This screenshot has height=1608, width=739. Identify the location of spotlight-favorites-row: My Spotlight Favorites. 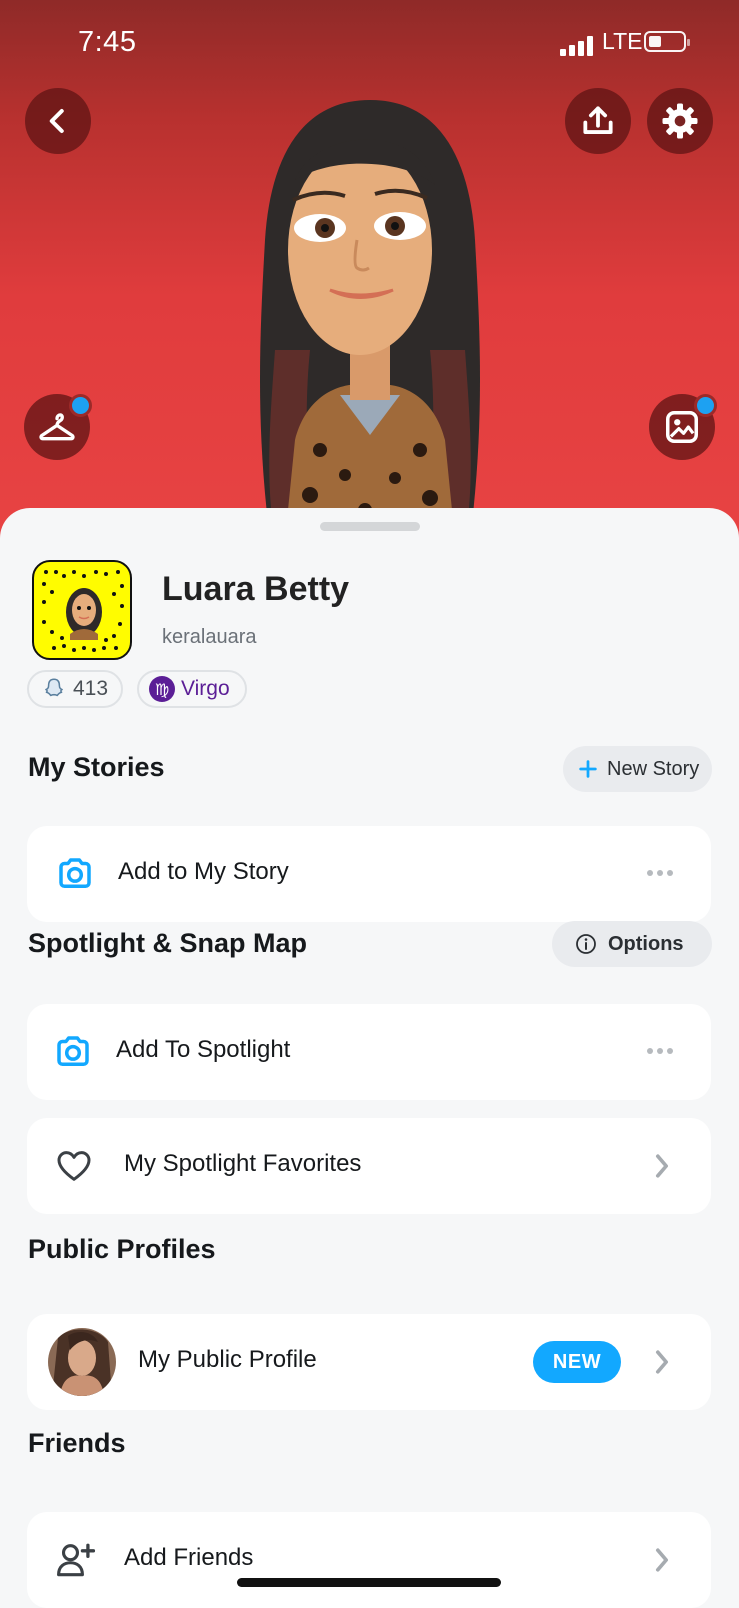
(369, 1166).